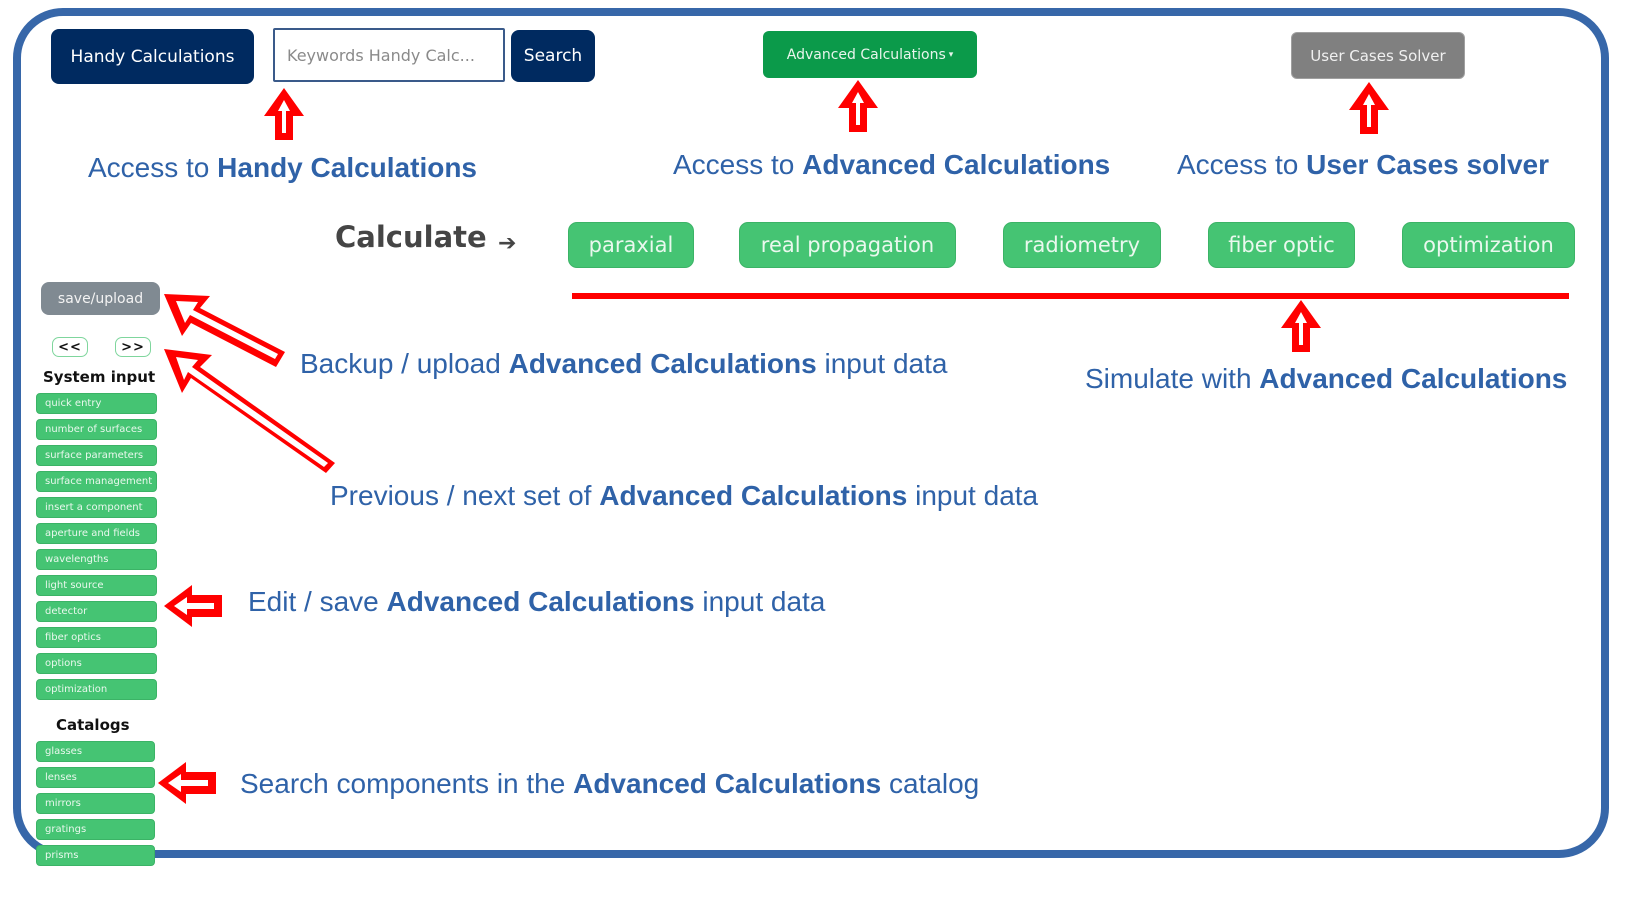  I want to click on annotation-advanced: Access to Advanced Calculations, so click(892, 164).